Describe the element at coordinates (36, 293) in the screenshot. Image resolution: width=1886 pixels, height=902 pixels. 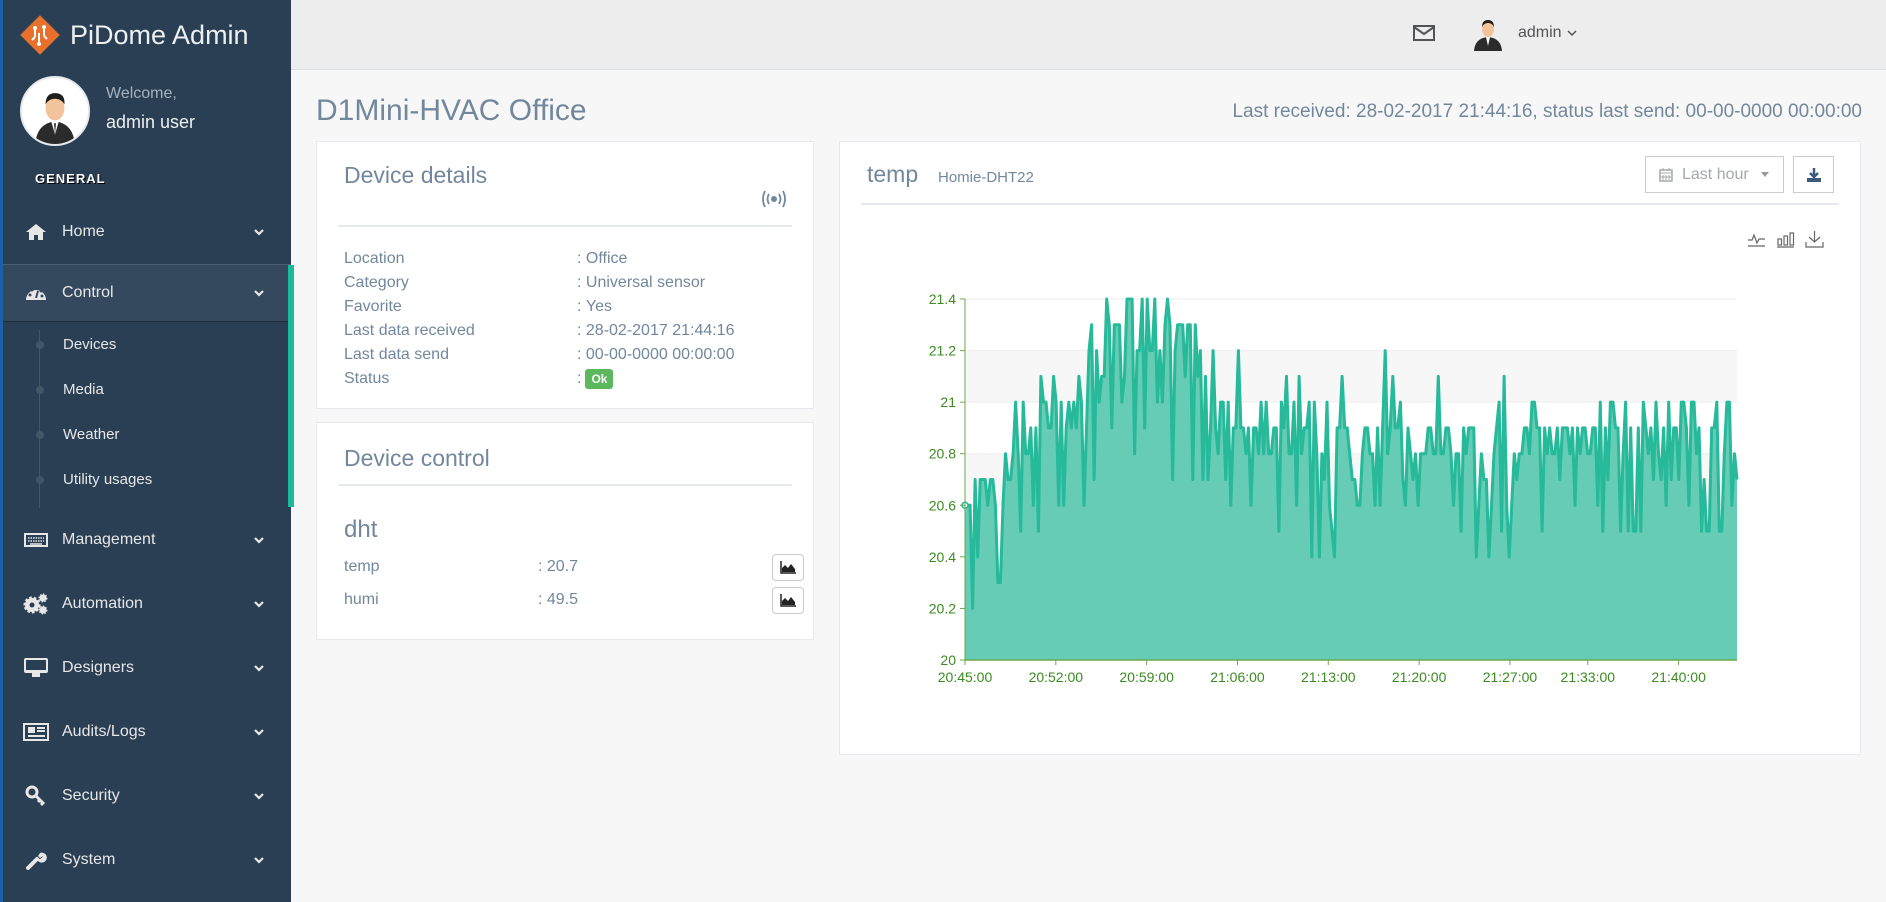
I see `dashboard-icon` at that location.